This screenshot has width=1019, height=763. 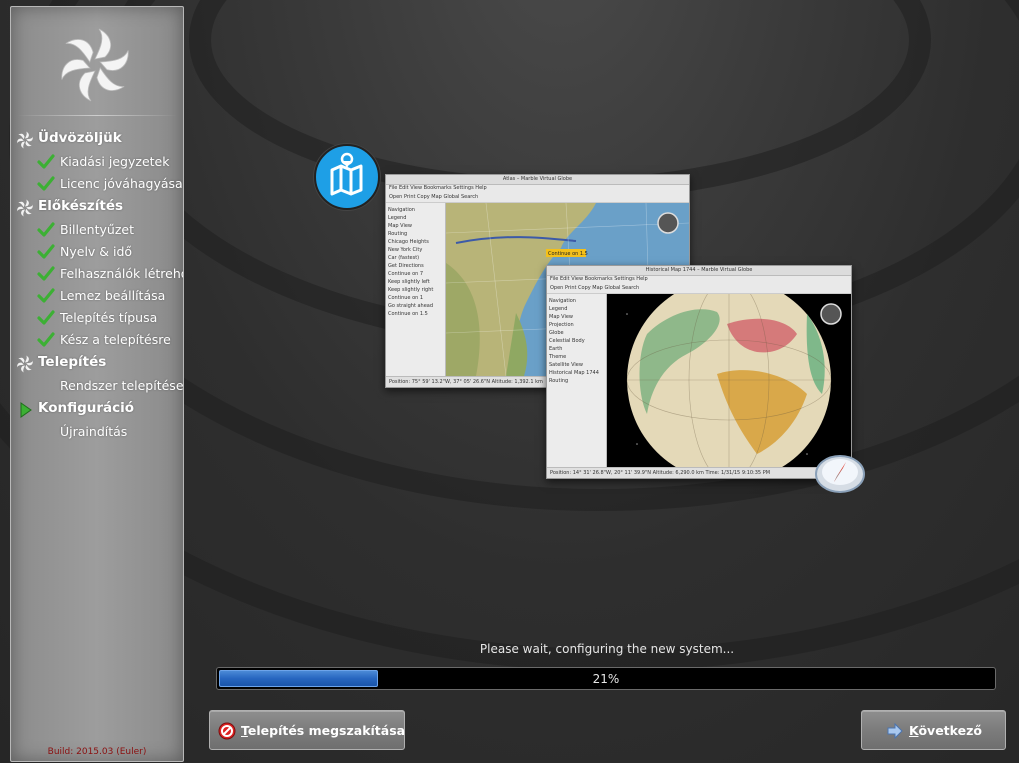 I want to click on sidebar-step: Nyelv & idő, so click(x=97, y=252).